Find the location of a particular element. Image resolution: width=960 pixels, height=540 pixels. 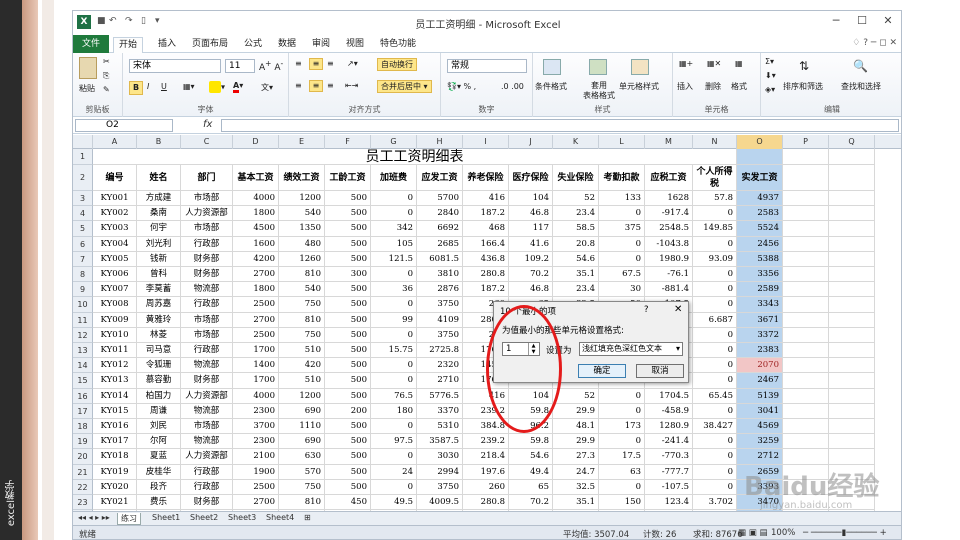

table-cell: 2100 is located at coordinates (256, 457).